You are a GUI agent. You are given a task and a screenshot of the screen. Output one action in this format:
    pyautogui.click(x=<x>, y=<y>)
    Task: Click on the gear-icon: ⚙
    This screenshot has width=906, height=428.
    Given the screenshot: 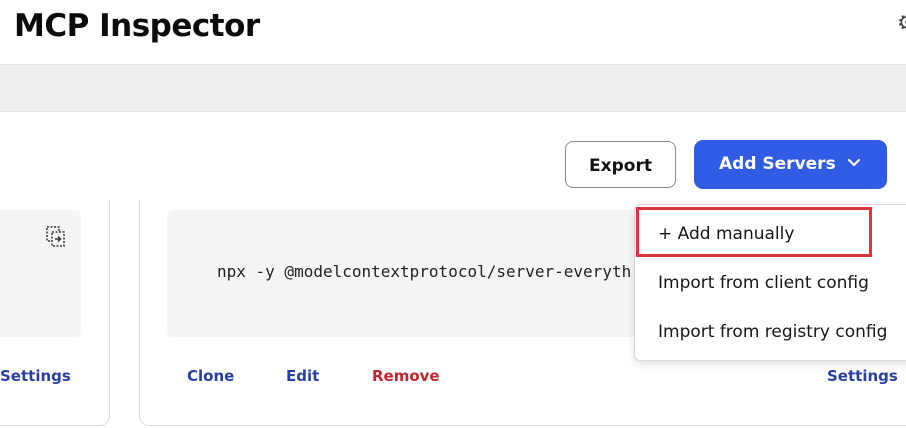 What is the action you would take?
    pyautogui.click(x=901, y=24)
    